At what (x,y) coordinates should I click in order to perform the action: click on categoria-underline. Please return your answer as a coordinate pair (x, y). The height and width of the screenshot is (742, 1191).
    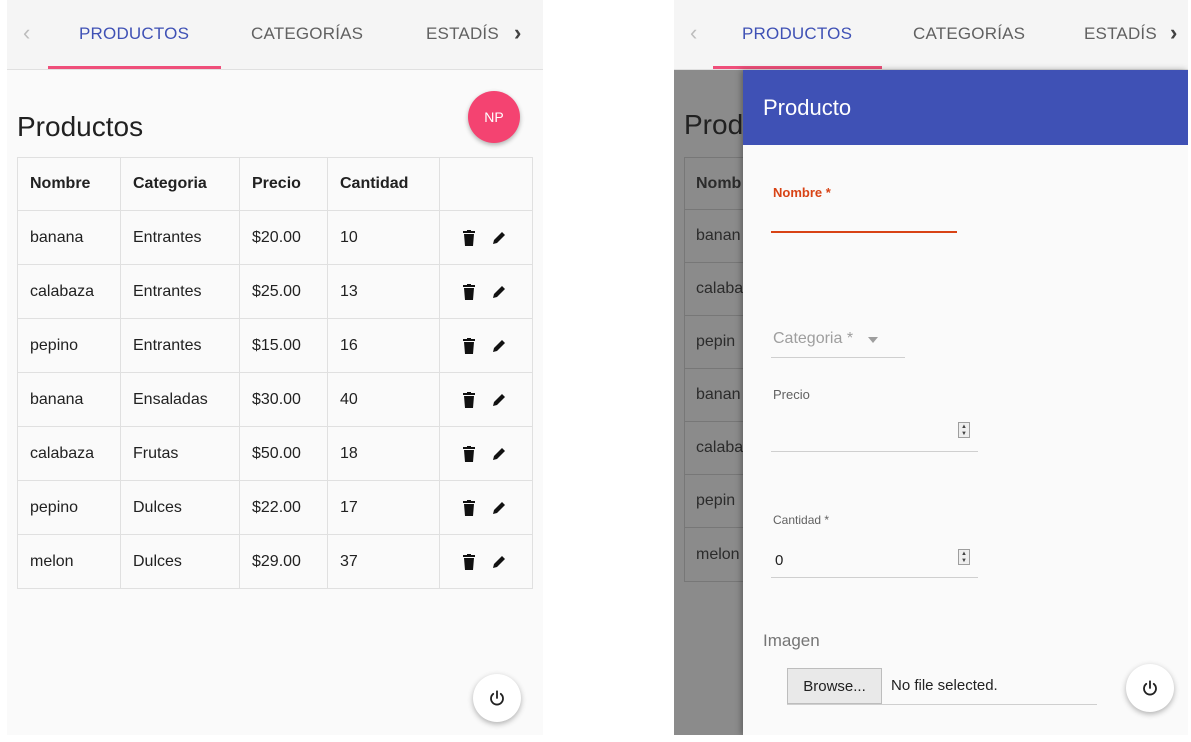
    Looking at the image, I should click on (838, 357).